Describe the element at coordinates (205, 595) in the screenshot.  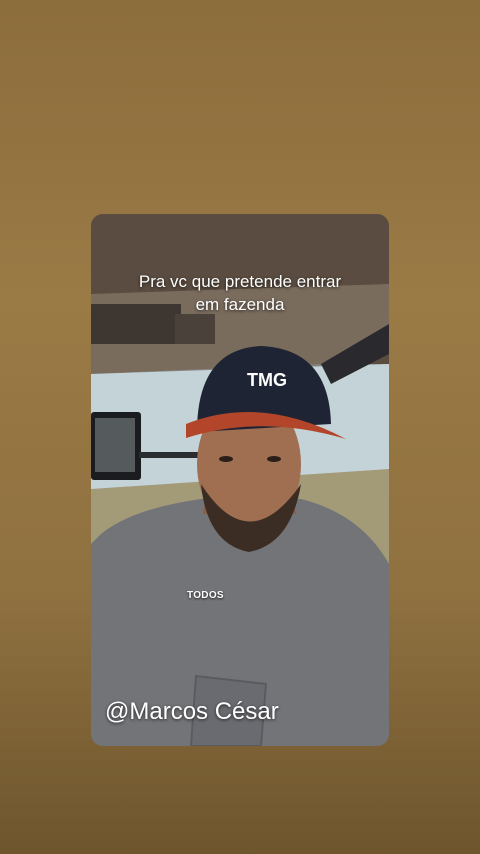
I see `overlay-label: TODOS` at that location.